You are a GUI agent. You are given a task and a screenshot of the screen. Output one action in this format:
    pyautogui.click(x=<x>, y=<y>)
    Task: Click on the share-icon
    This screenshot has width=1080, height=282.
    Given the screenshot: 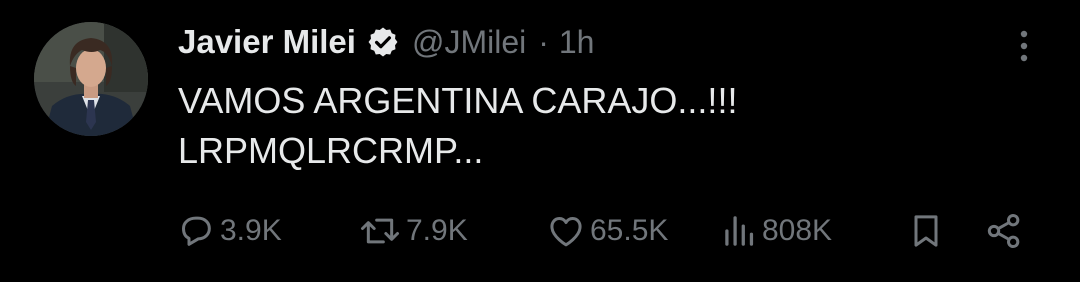 What is the action you would take?
    pyautogui.click(x=1004, y=231)
    